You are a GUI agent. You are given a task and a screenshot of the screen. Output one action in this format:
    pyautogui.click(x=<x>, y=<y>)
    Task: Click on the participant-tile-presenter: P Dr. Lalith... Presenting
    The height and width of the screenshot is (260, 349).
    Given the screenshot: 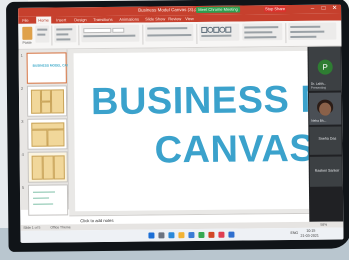 What is the action you would take?
    pyautogui.click(x=324, y=68)
    